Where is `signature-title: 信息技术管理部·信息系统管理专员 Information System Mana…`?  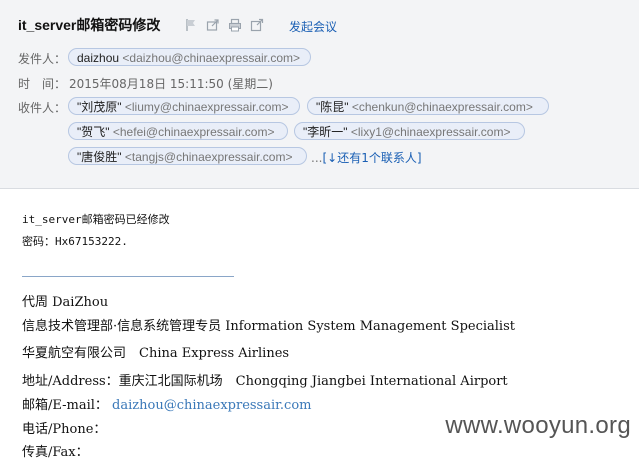 signature-title: 信息技术管理部·信息系统管理专员 Information System Mana… is located at coordinates (268, 326).